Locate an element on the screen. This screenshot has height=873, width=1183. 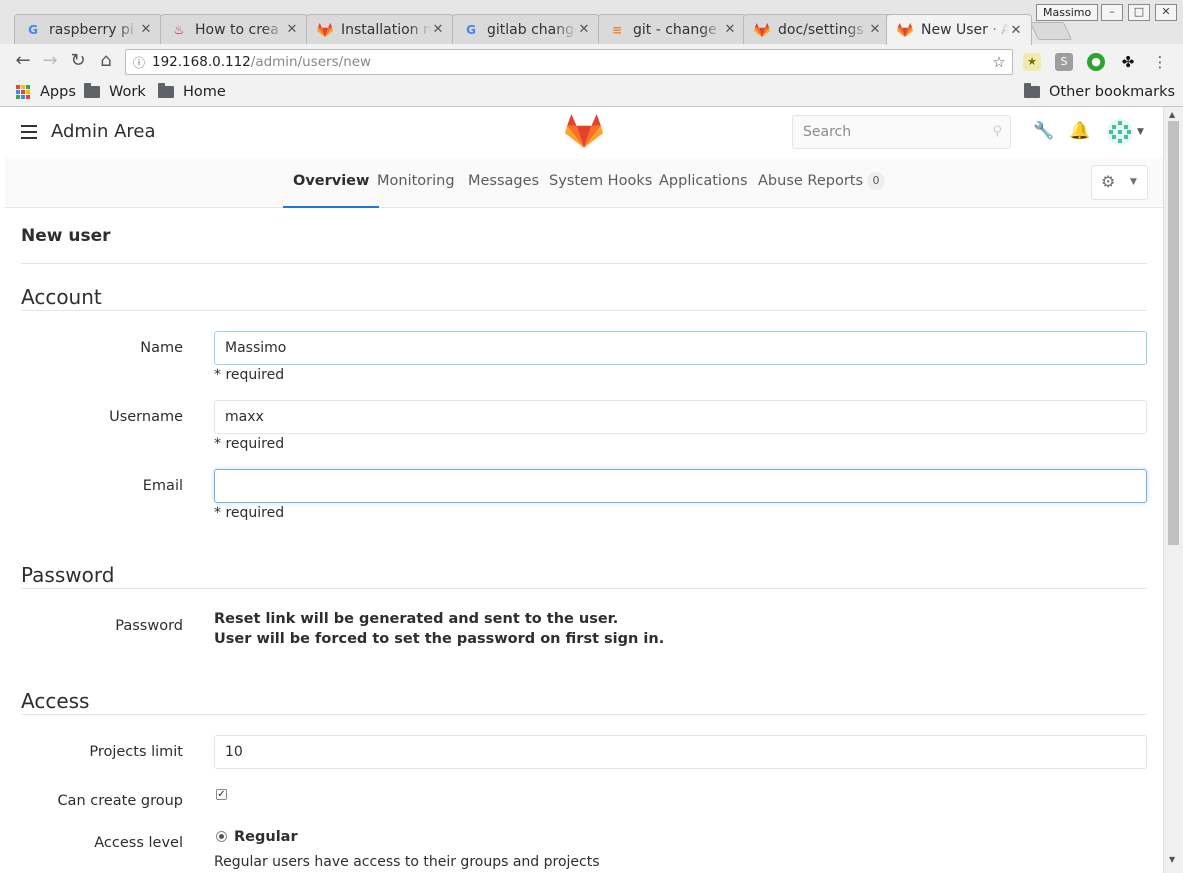
browser-tab-active: New User · A ✕ is located at coordinates (959, 29).